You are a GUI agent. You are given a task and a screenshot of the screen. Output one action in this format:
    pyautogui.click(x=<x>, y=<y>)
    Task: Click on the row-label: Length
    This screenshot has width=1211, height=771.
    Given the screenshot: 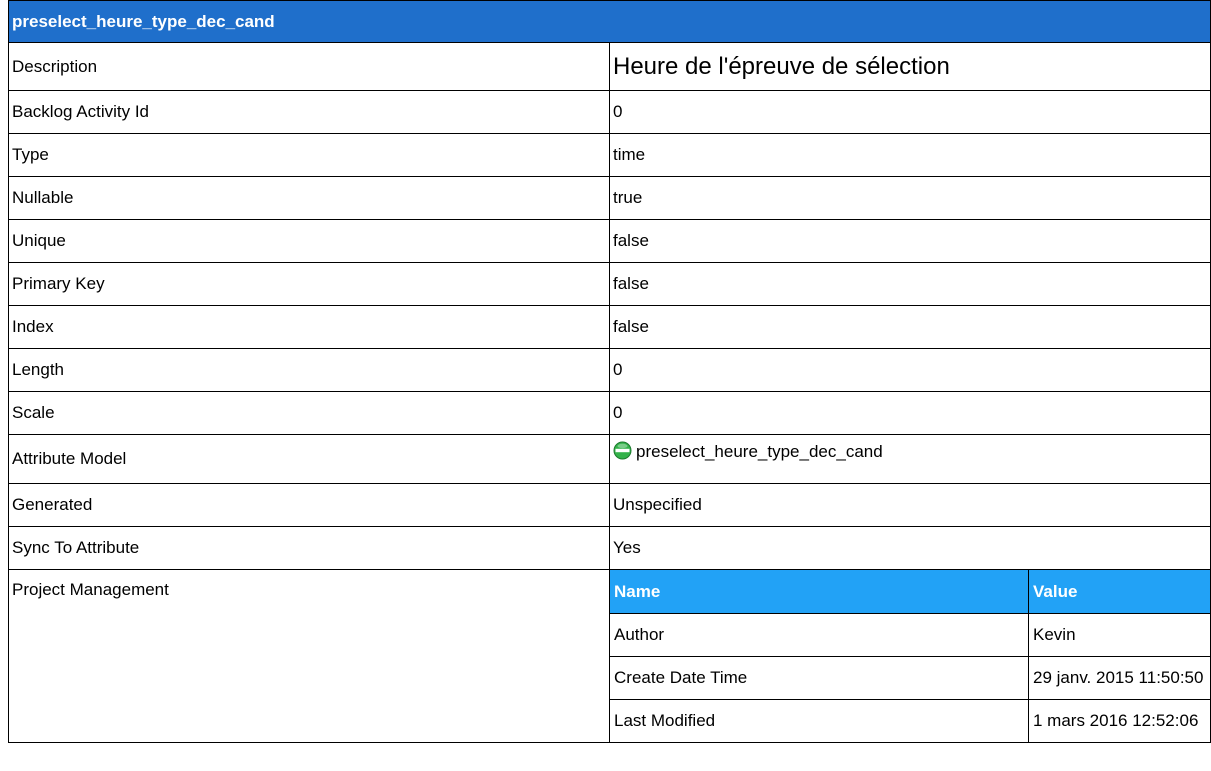 What is the action you would take?
    pyautogui.click(x=309, y=370)
    